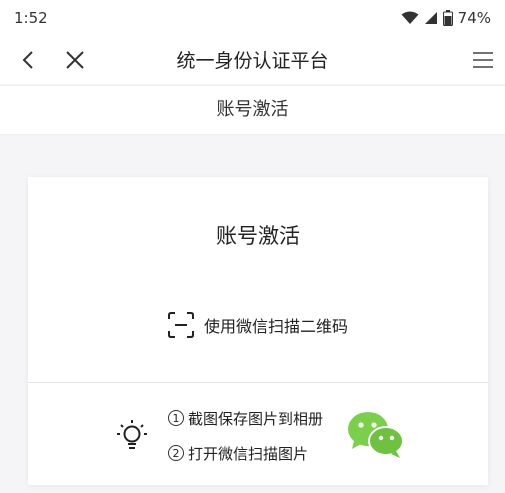  What do you see at coordinates (176, 418) in the screenshot?
I see `step-number: 1` at bounding box center [176, 418].